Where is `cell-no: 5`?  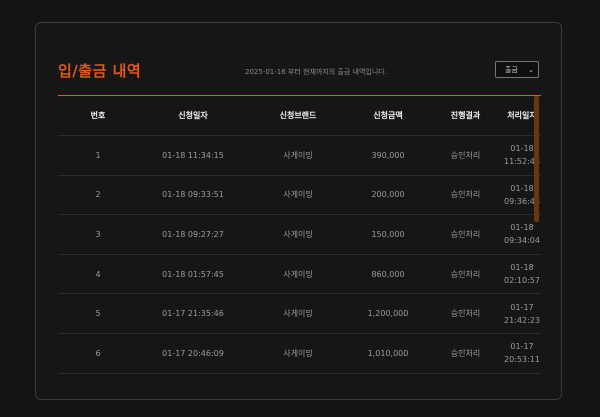 cell-no: 5 is located at coordinates (98, 314).